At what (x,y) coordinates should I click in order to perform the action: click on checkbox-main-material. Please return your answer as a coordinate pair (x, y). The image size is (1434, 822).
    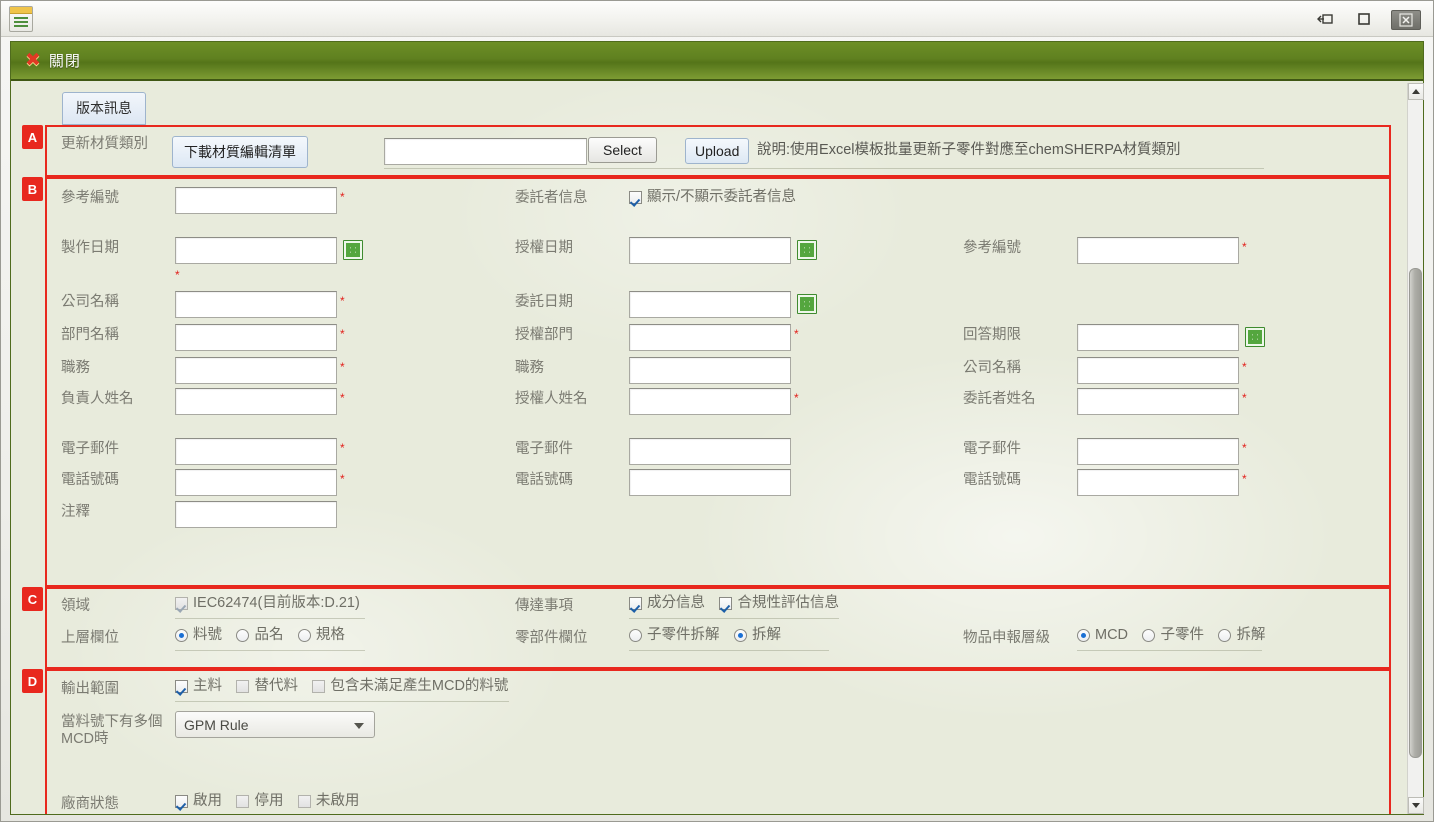
    Looking at the image, I should click on (181, 686).